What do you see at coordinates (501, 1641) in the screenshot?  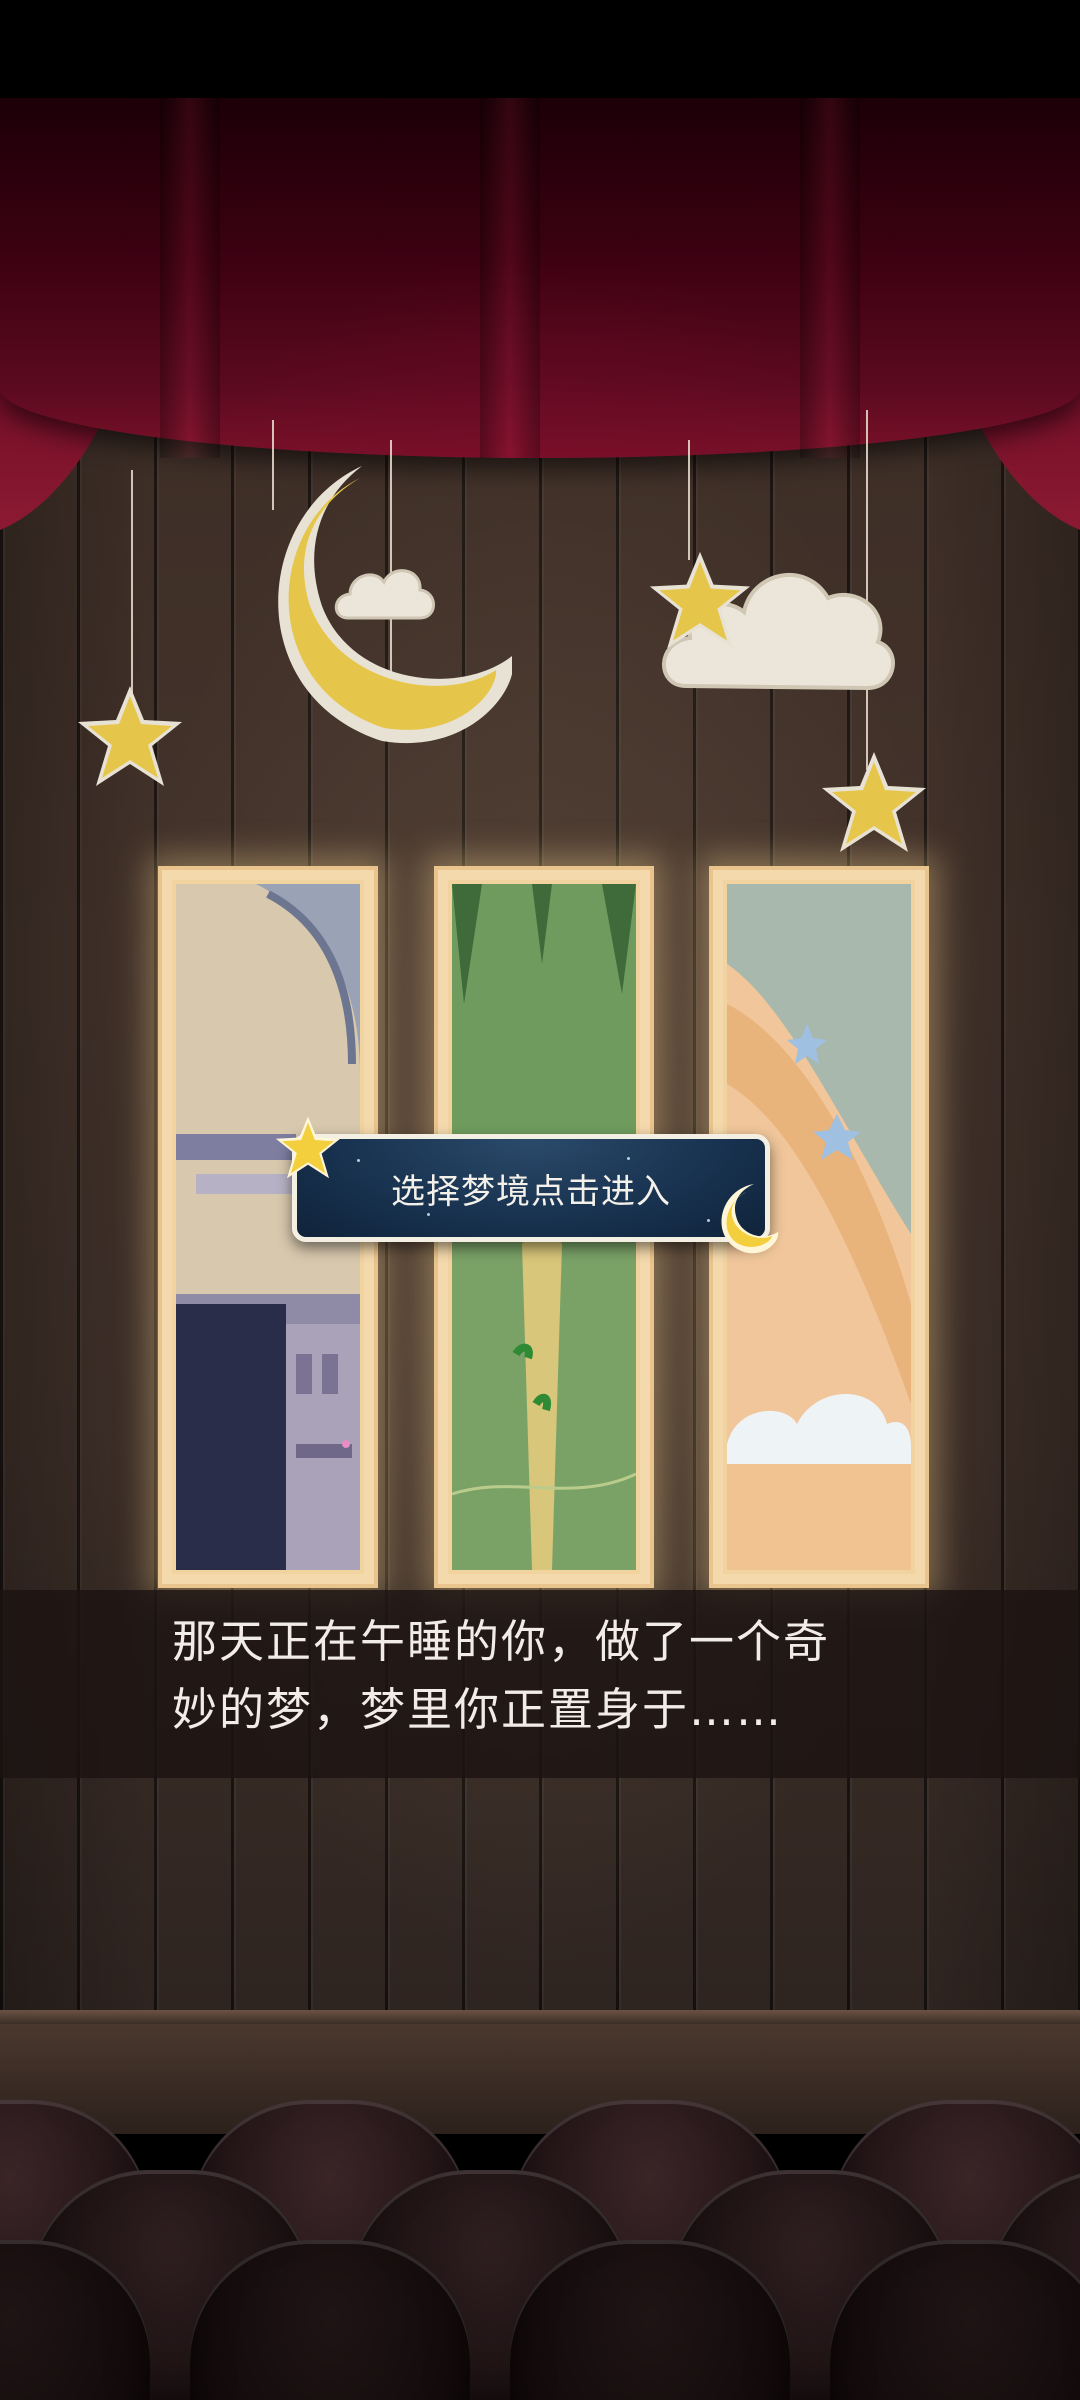 I see `narration-line-1: 那天正在午睡的你，做了一个奇` at bounding box center [501, 1641].